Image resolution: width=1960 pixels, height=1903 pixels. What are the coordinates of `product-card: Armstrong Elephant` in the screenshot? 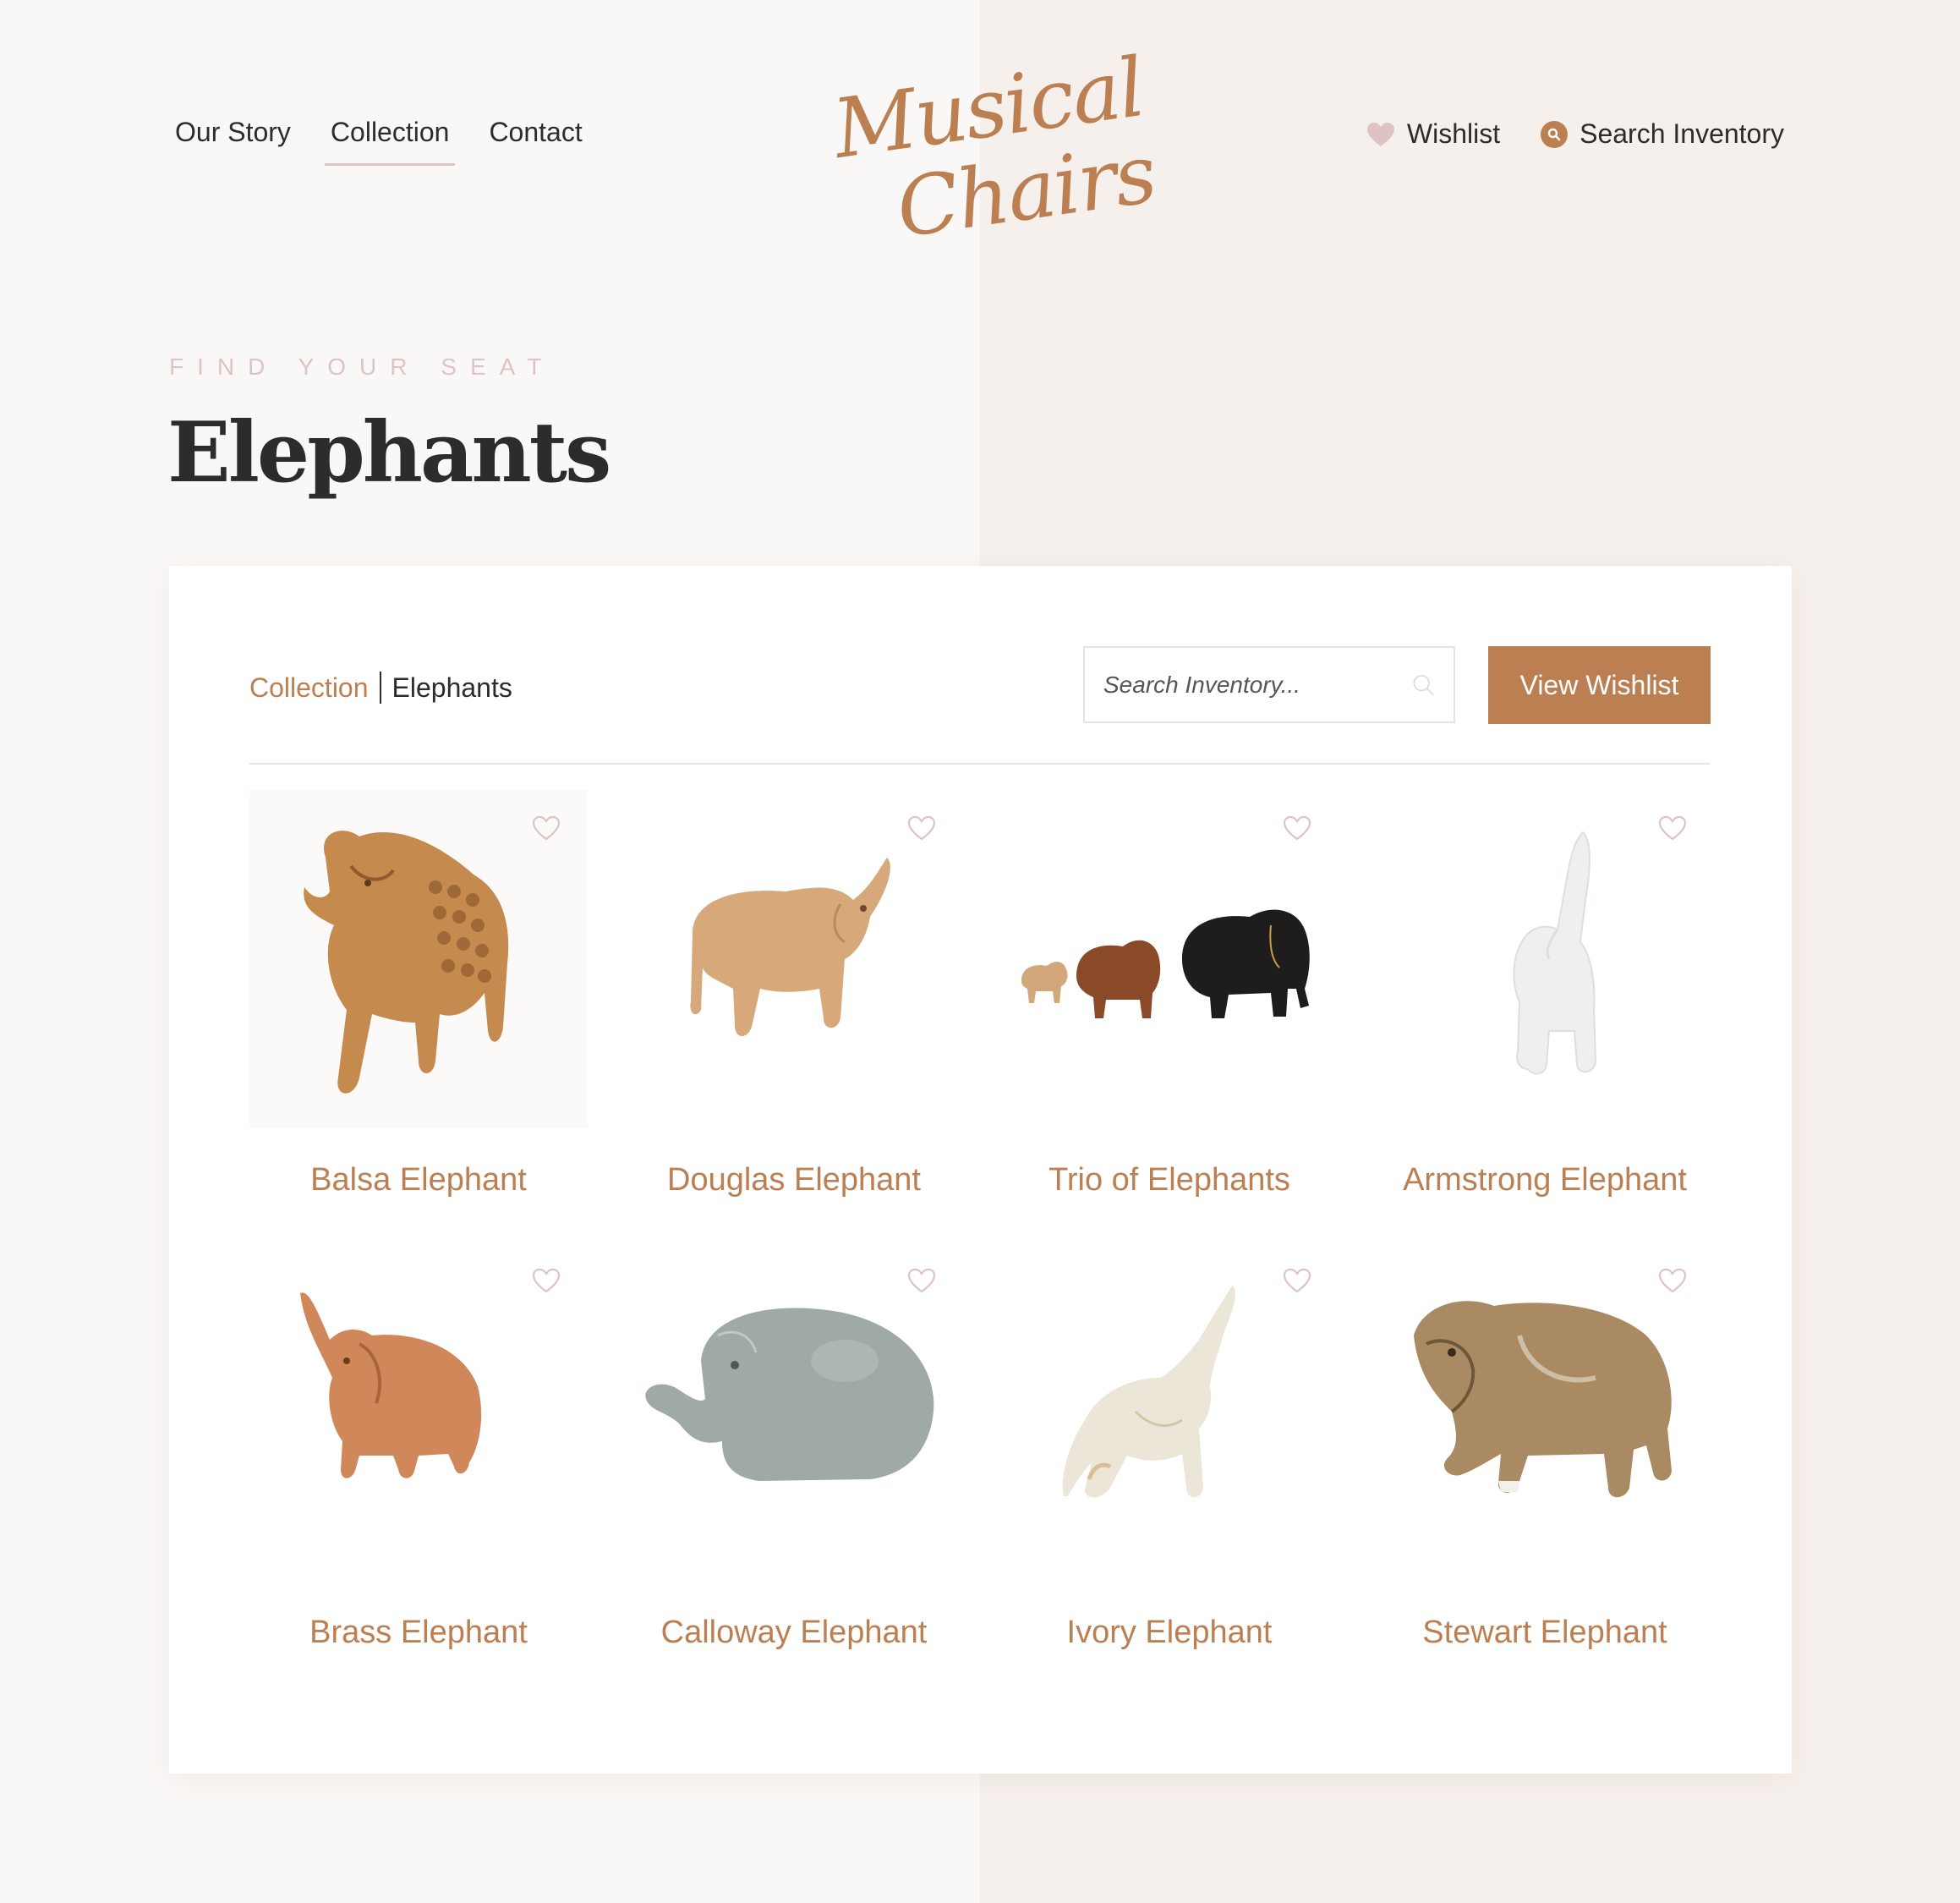 It's located at (1545, 994).